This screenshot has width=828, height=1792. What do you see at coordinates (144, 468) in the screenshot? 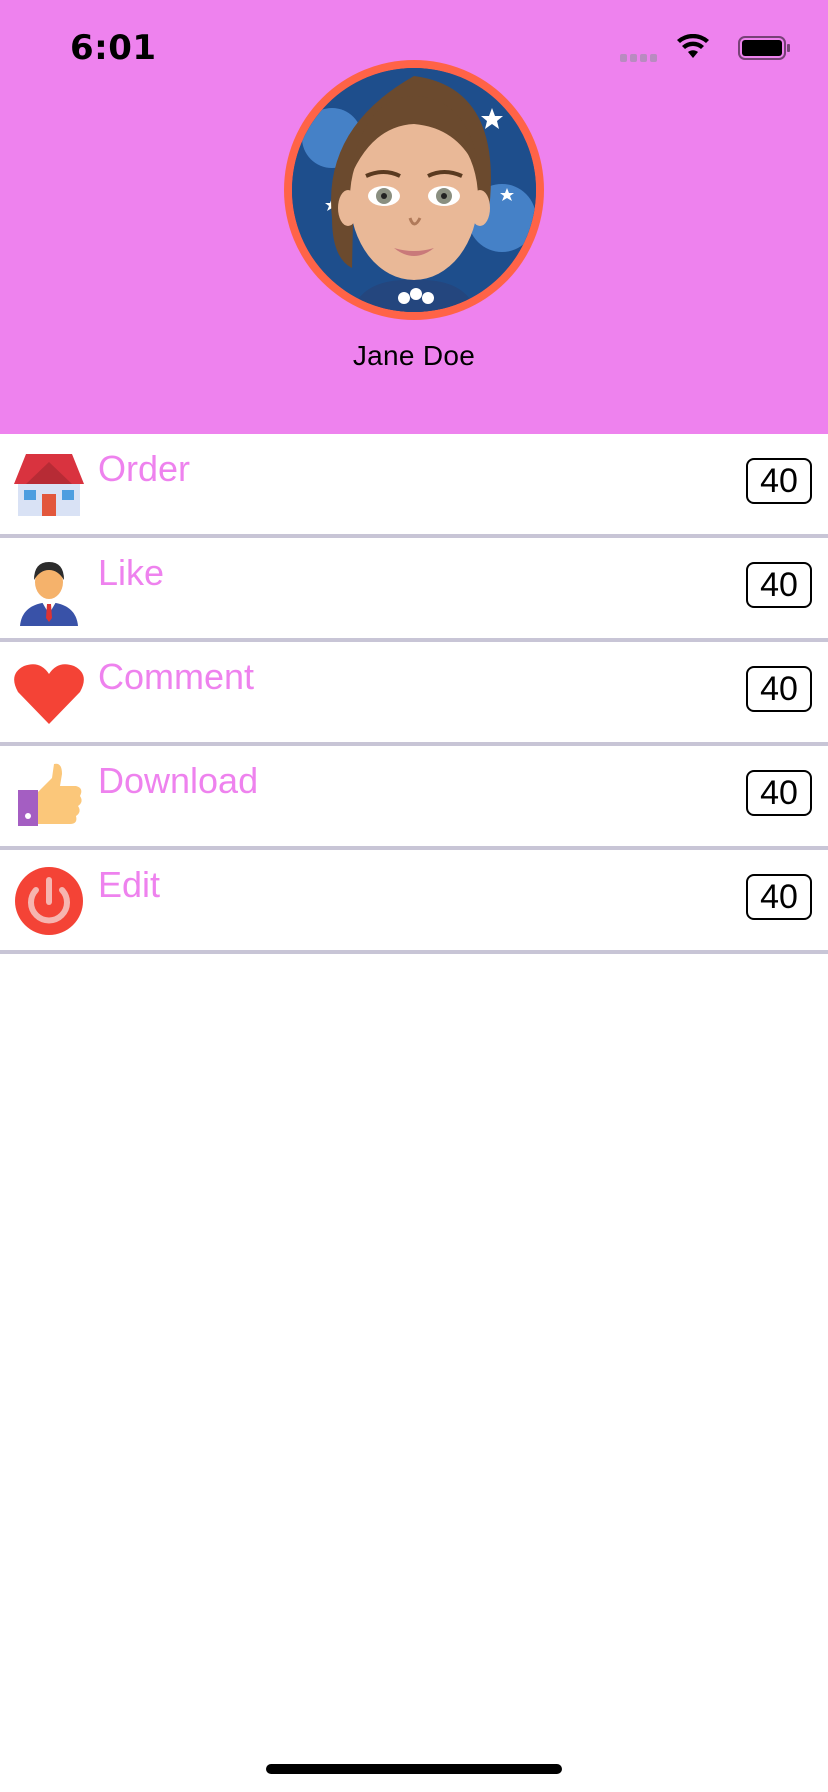
I see `menu-item-label: Order` at bounding box center [144, 468].